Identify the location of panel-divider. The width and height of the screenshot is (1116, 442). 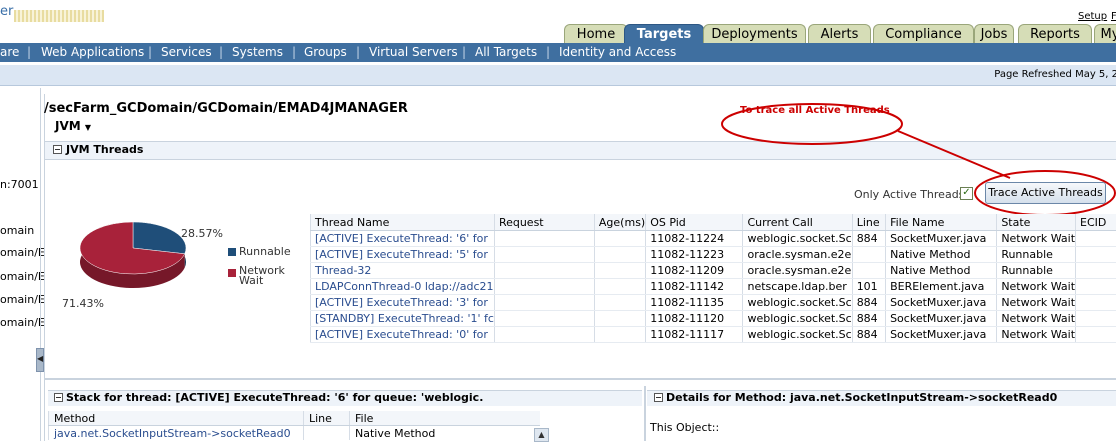
(645, 413).